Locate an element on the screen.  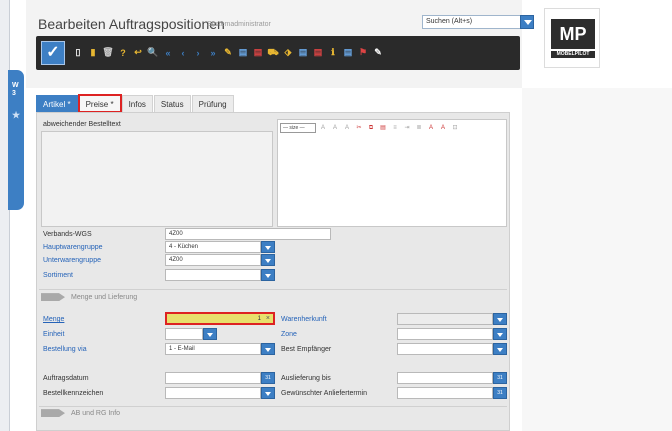
clear-icon: × is located at coordinates (268, 318).